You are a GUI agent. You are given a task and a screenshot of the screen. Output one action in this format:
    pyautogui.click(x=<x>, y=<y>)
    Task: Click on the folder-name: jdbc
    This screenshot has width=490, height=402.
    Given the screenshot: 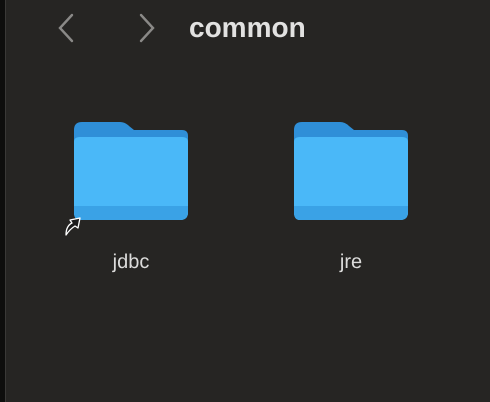 What is the action you would take?
    pyautogui.click(x=131, y=262)
    